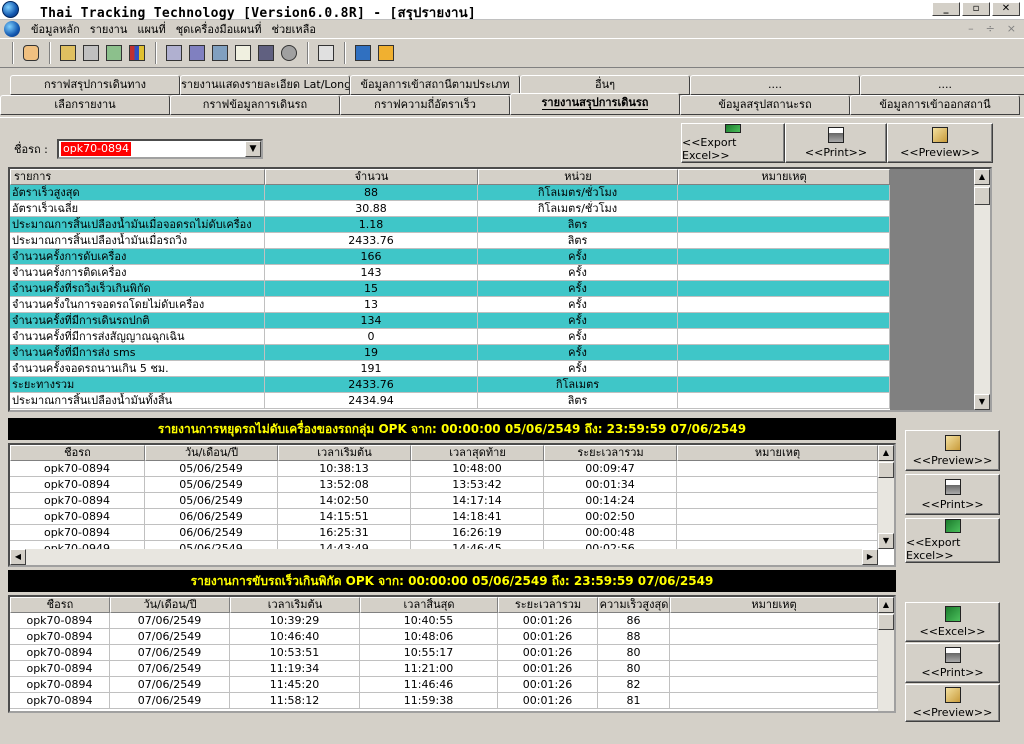  I want to click on tab-station-inout: ข้อมูลการเข้าออกสถานี, so click(935, 105).